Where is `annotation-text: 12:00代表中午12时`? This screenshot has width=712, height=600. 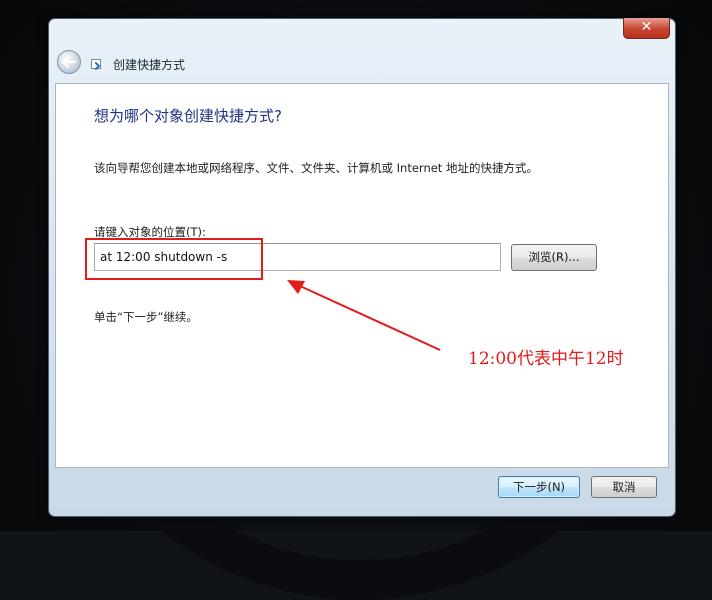 annotation-text: 12:00代表中午12时 is located at coordinates (546, 359).